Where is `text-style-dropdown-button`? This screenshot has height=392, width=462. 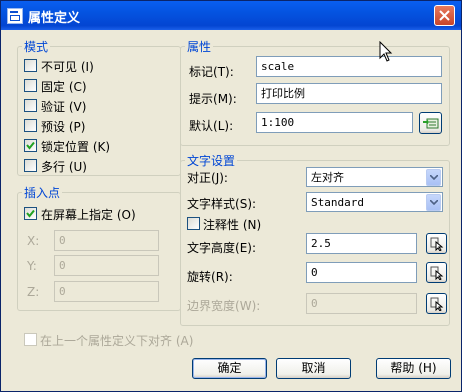 text-style-dropdown-button is located at coordinates (433, 202).